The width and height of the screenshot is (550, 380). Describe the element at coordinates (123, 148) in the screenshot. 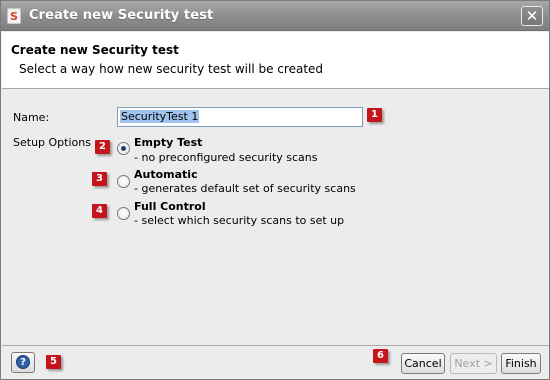

I see `radio-empty-test` at that location.